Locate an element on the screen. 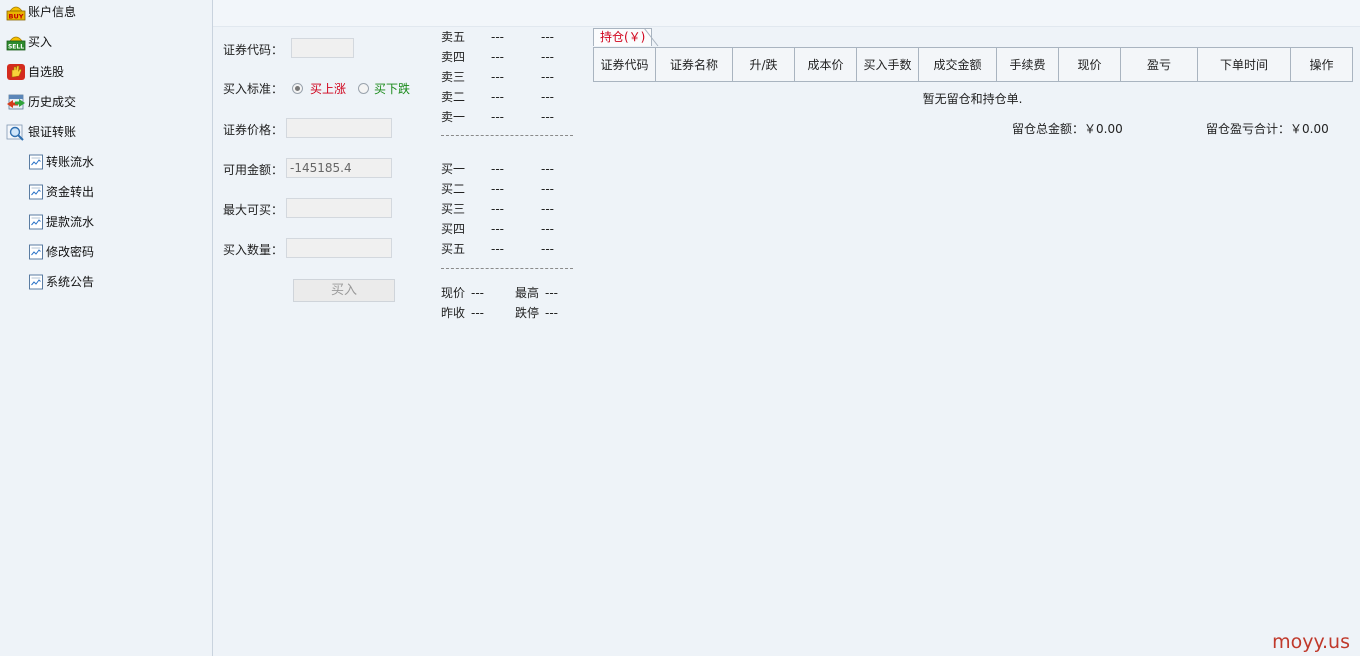 This screenshot has height=656, width=1360. radio-buy-down is located at coordinates (363, 88).